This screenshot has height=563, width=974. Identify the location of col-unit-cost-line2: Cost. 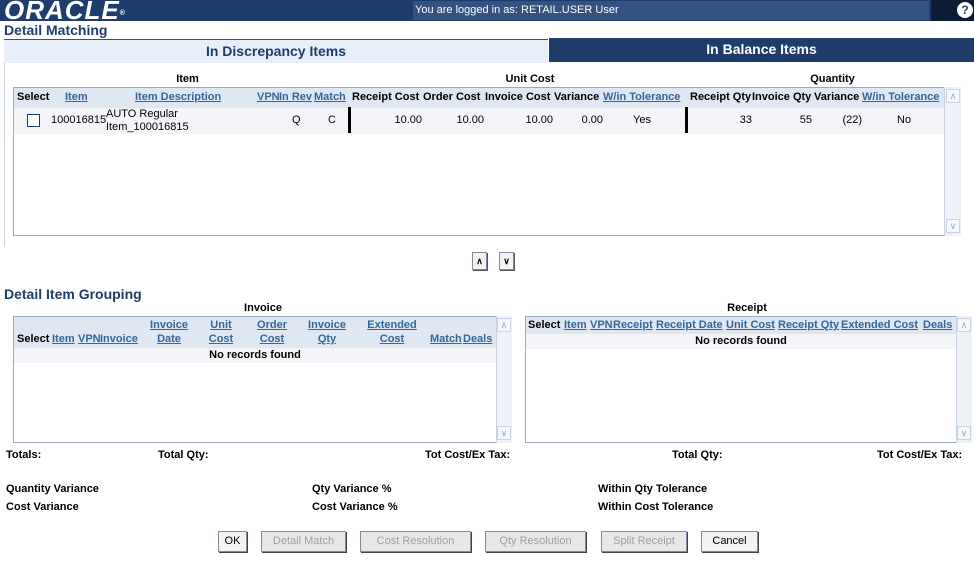
(221, 339).